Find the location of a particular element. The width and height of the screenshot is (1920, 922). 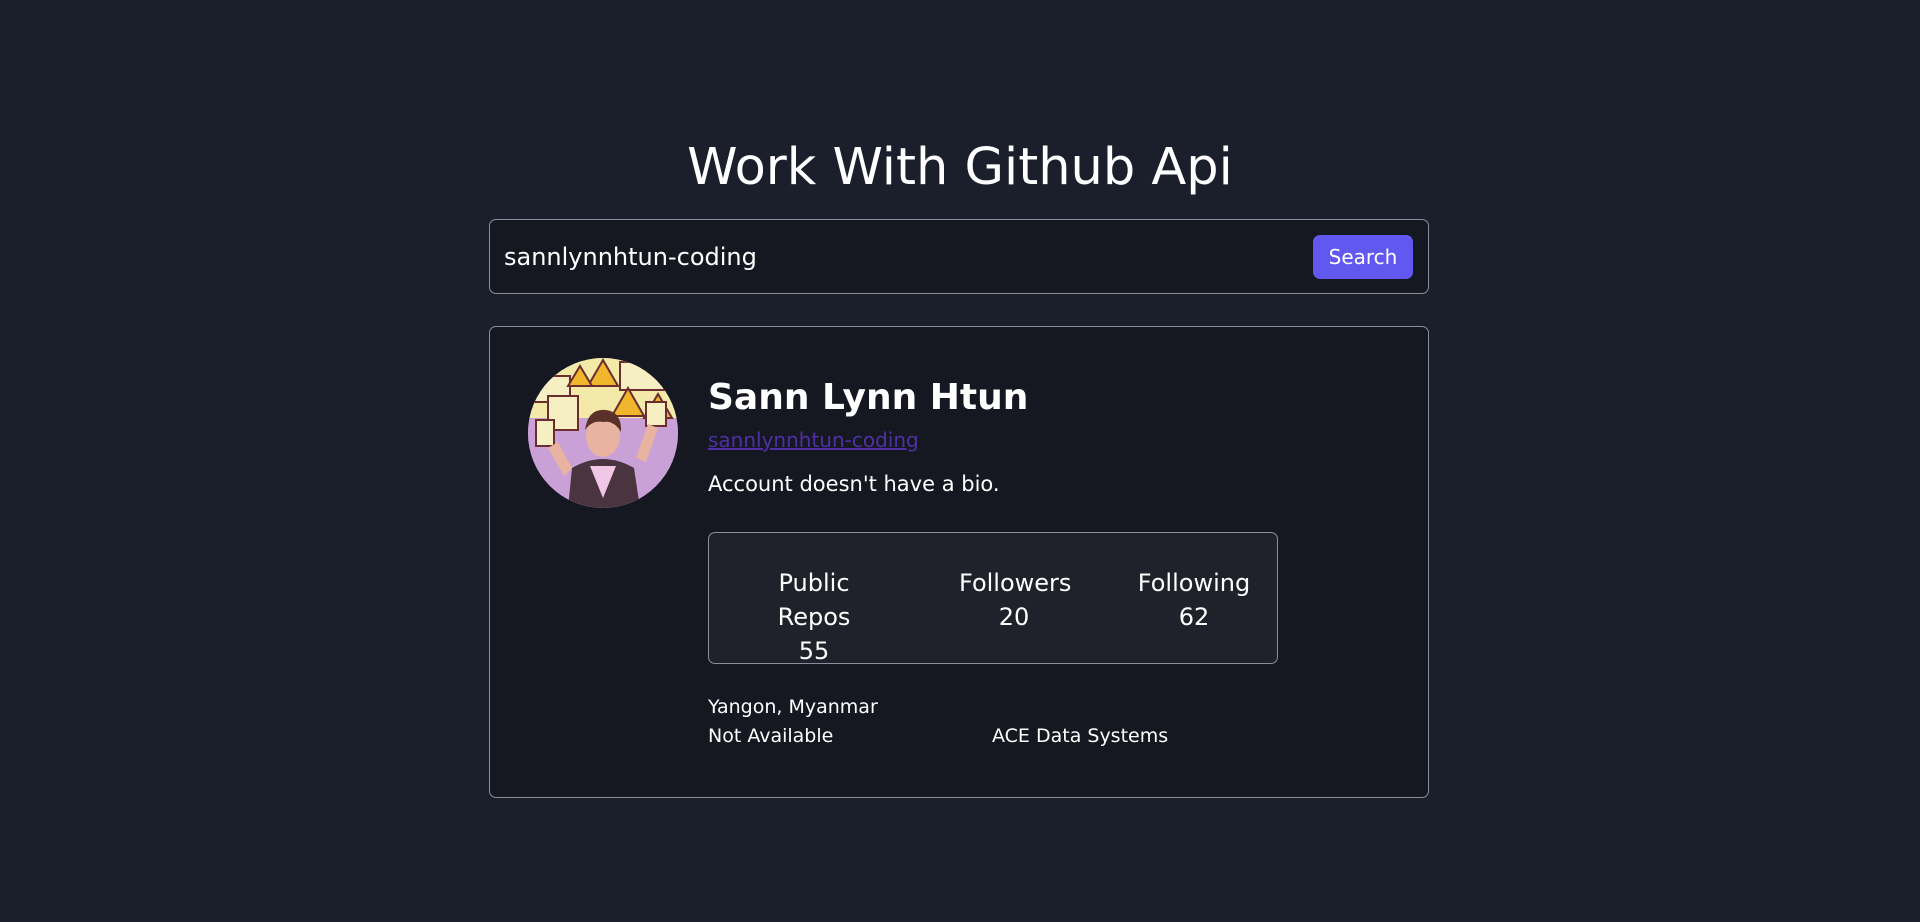

profile-location: Yangon, Myanmar is located at coordinates (793, 707).